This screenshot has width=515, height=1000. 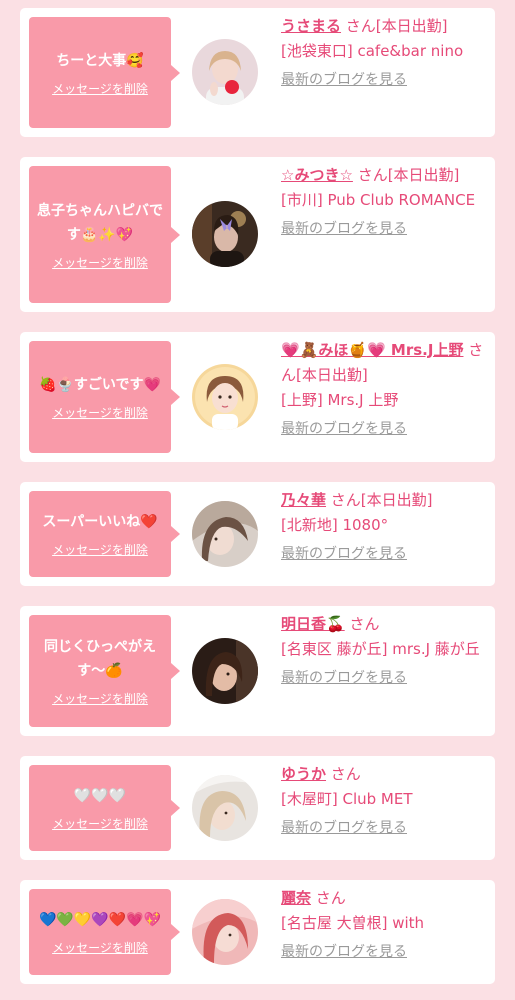 I want to click on cast-info: ゆうか さん [木屋町] Club MET 最新のブログを見る, so click(x=383, y=801).